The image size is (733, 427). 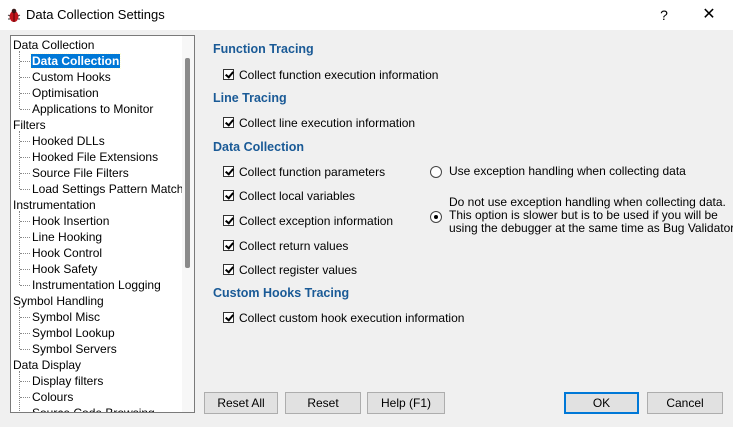 I want to click on section-line-tracing: Line Tracing, so click(x=250, y=98).